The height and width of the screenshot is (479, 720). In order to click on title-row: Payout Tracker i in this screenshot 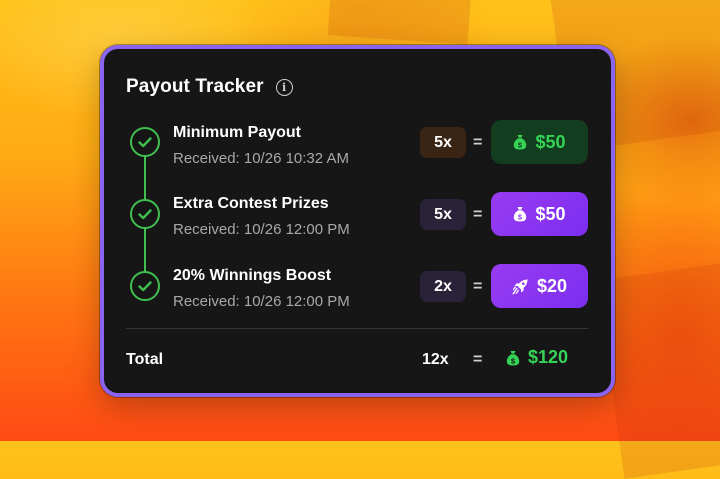, I will do `click(209, 87)`.